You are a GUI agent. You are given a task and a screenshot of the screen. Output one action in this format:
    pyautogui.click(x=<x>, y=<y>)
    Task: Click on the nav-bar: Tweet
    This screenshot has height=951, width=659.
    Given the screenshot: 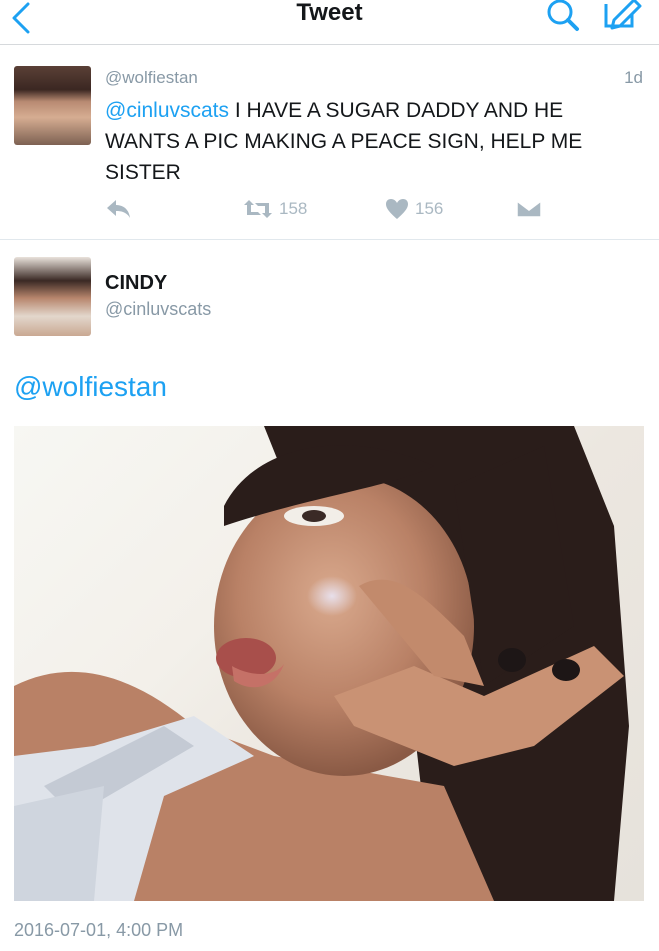 What is the action you would take?
    pyautogui.click(x=329, y=22)
    